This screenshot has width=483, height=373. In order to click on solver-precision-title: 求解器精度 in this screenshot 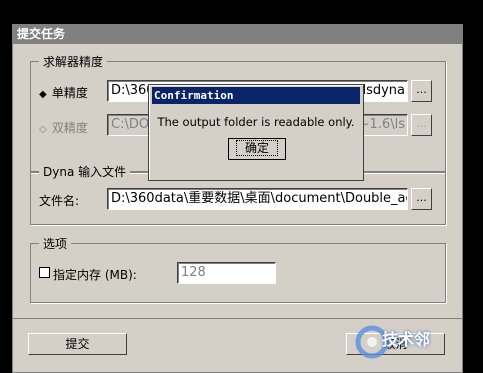, I will do `click(73, 61)`.